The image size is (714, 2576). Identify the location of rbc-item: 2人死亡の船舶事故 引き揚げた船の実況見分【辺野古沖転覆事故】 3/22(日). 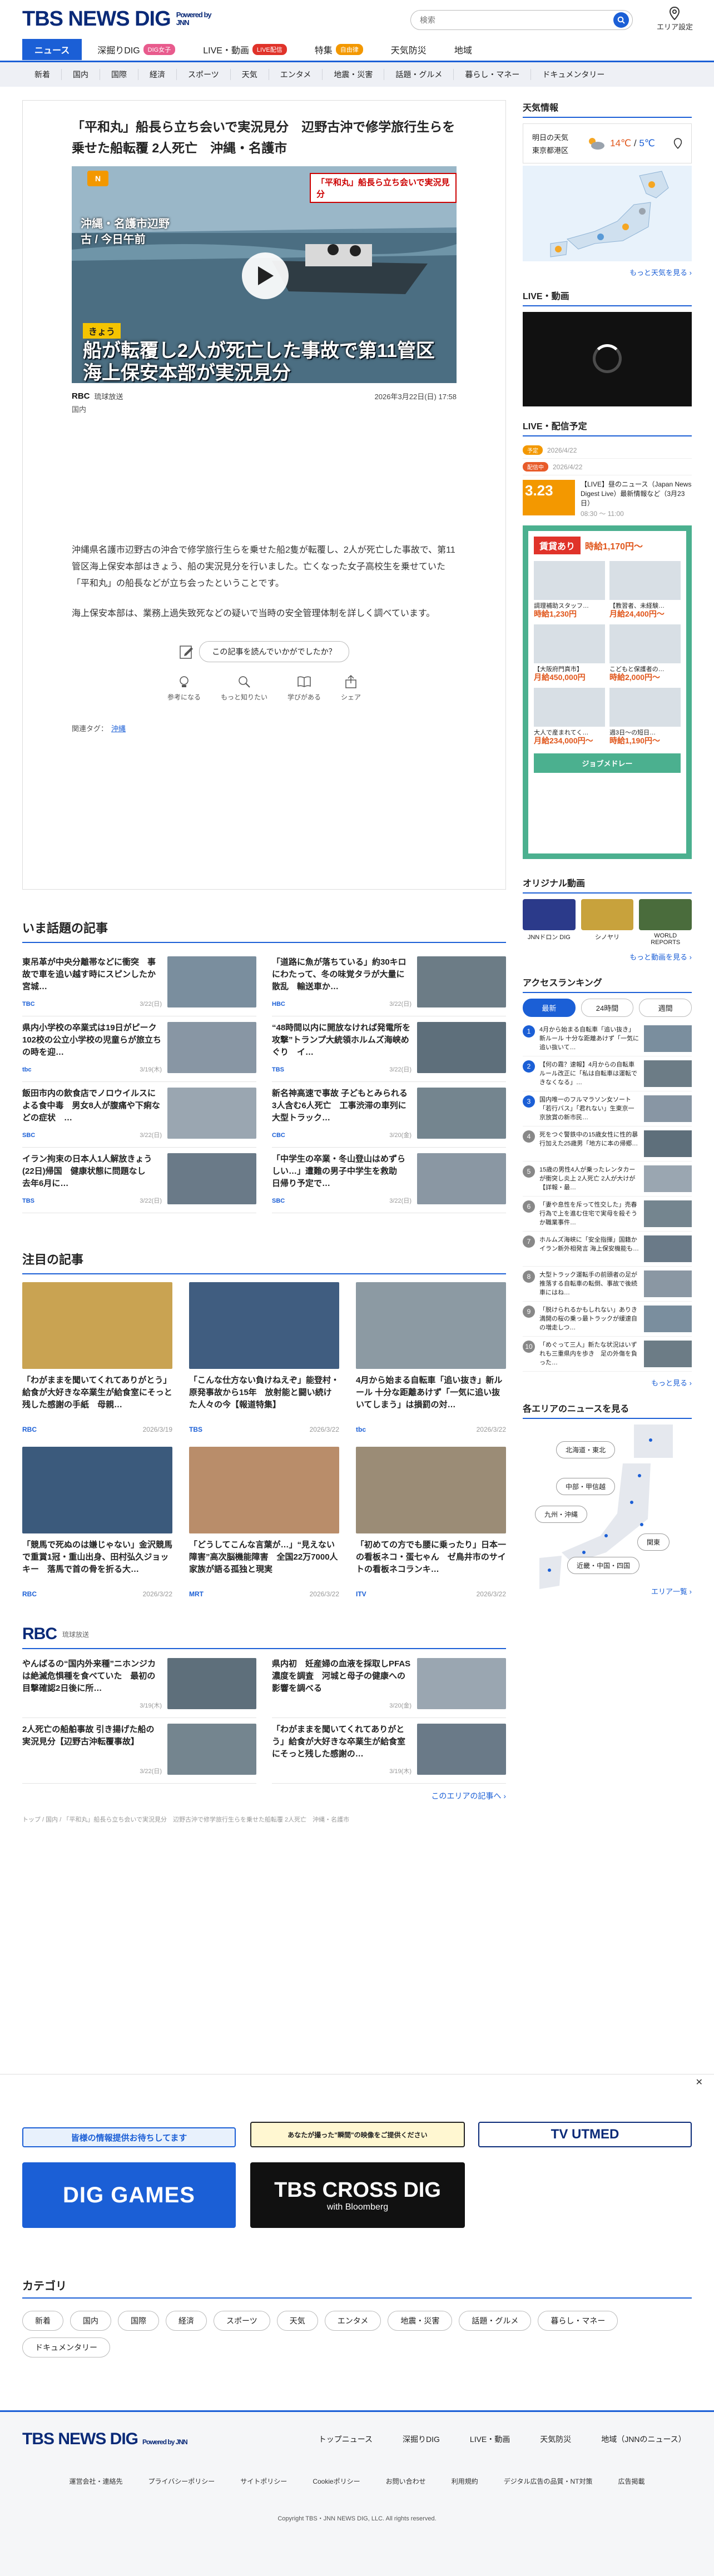
(139, 1751).